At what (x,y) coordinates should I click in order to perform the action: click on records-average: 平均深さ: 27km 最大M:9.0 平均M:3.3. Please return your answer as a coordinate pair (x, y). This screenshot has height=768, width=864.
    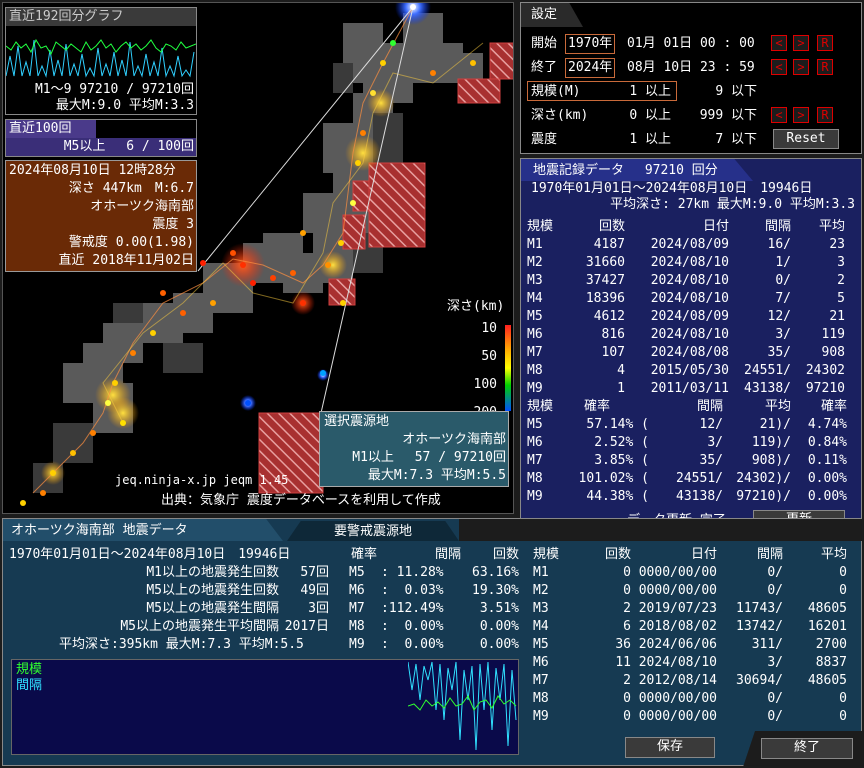
    Looking at the image, I should click on (732, 204).